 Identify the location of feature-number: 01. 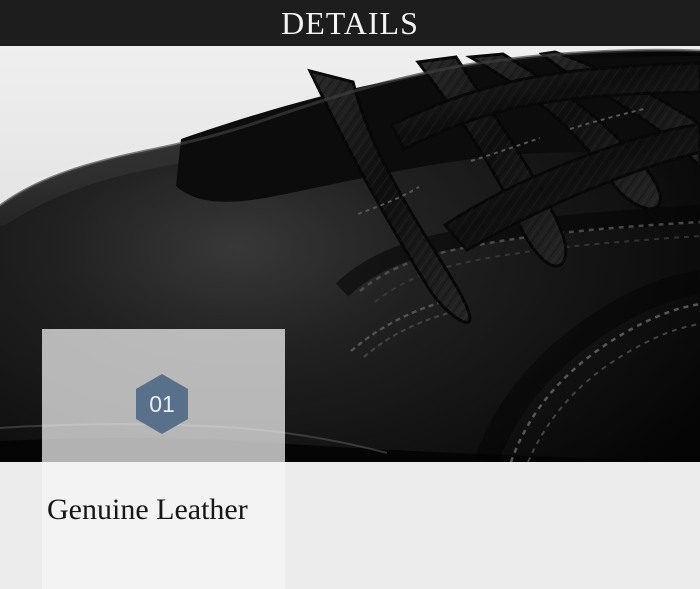
(162, 404).